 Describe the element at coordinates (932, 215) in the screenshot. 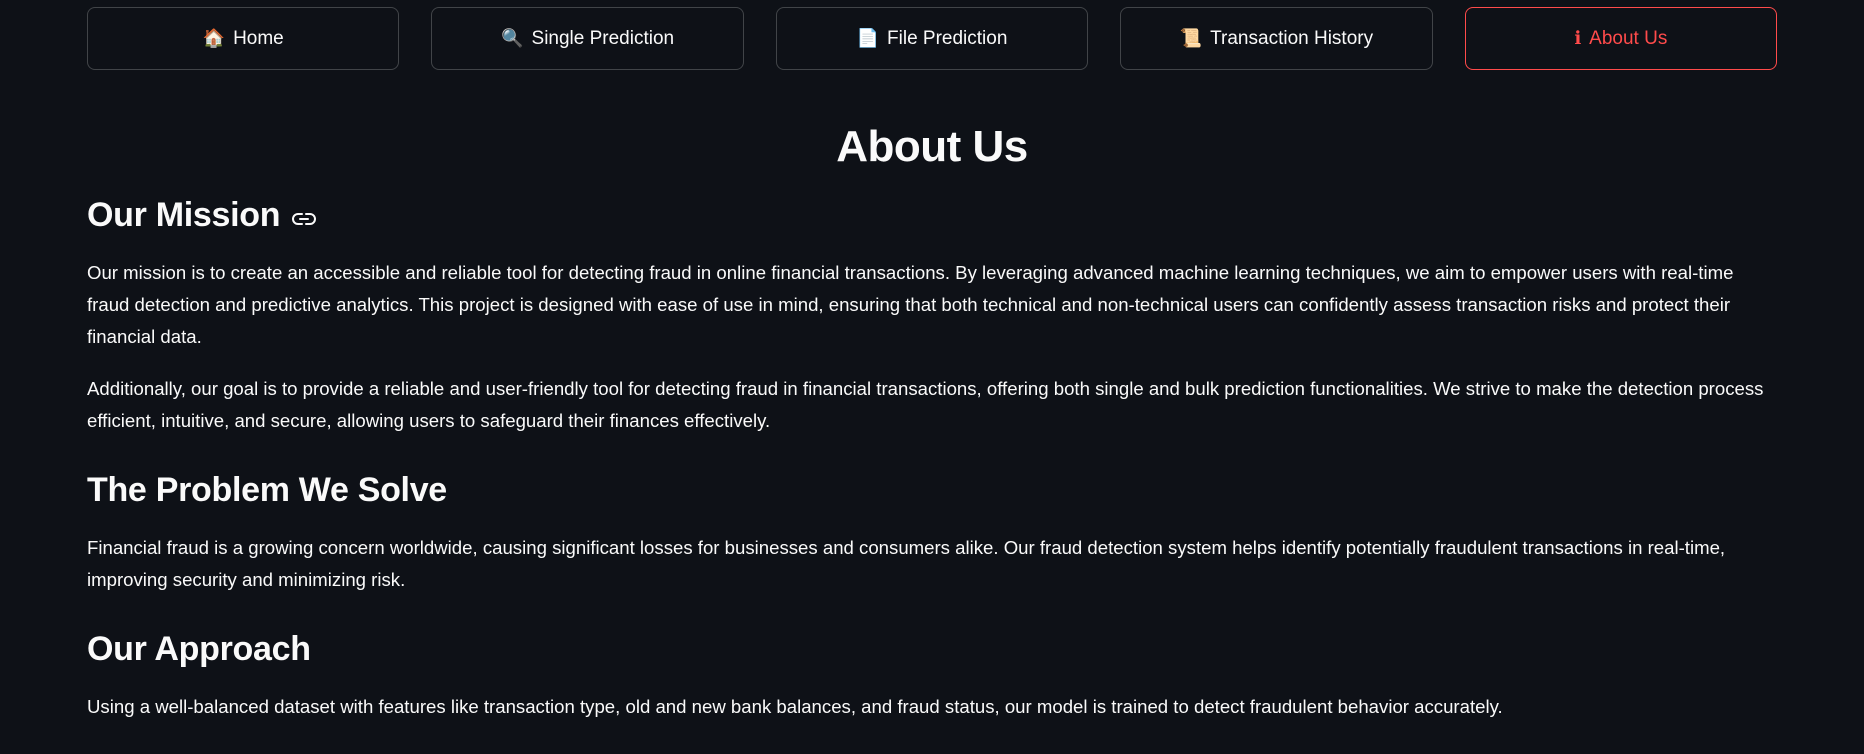

I see `mission-heading: Our Mission` at that location.